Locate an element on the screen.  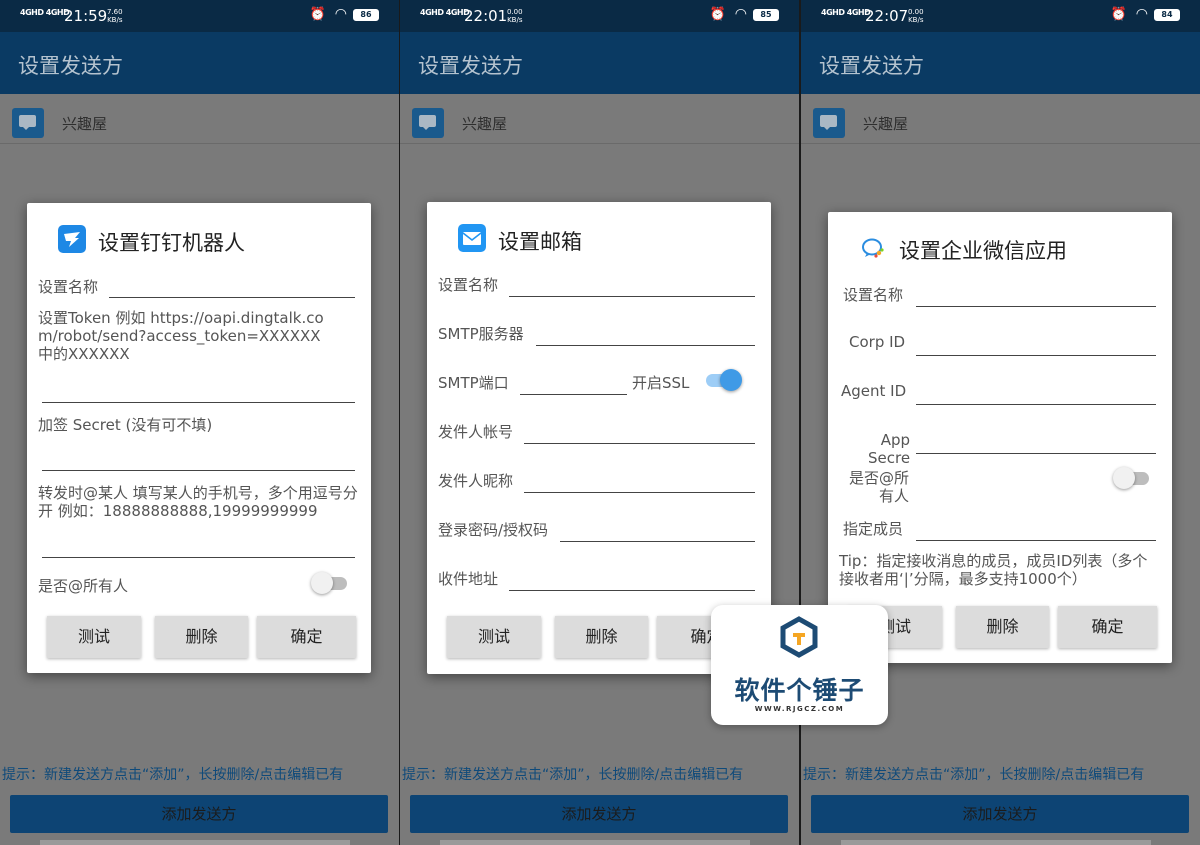
status-time: 22:01 is located at coordinates (486, 16).